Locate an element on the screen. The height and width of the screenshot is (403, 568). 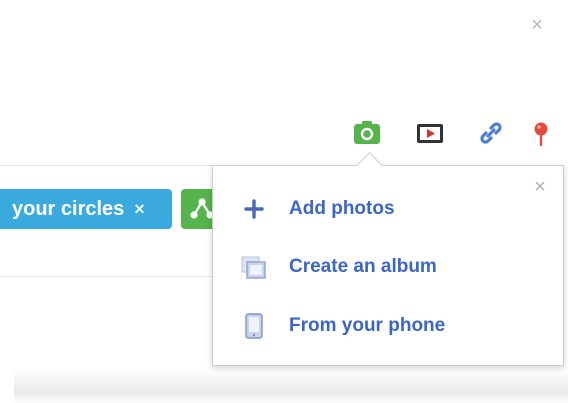
close-share-box-button: × is located at coordinates (537, 25).